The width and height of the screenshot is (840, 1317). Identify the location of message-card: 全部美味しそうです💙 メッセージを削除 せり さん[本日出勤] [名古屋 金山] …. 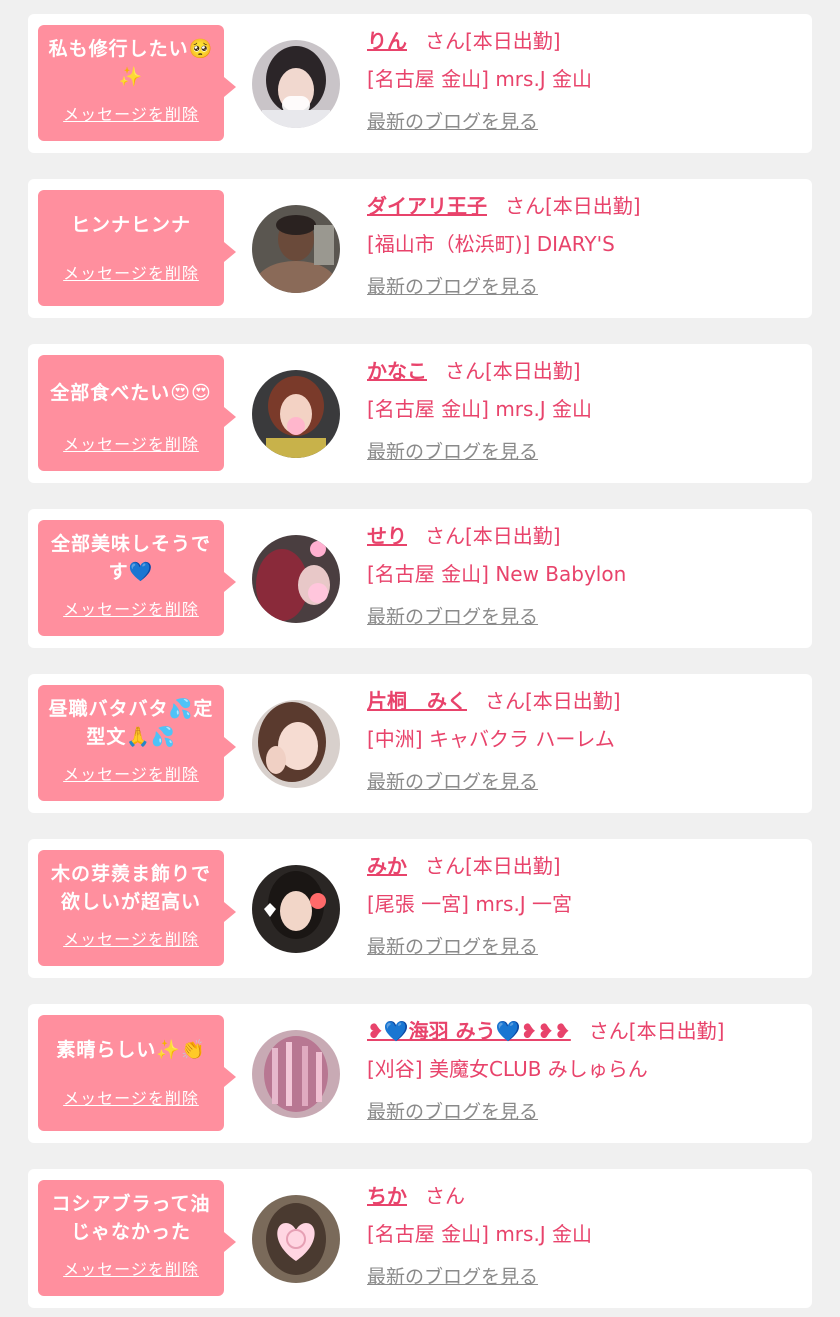
(420, 578).